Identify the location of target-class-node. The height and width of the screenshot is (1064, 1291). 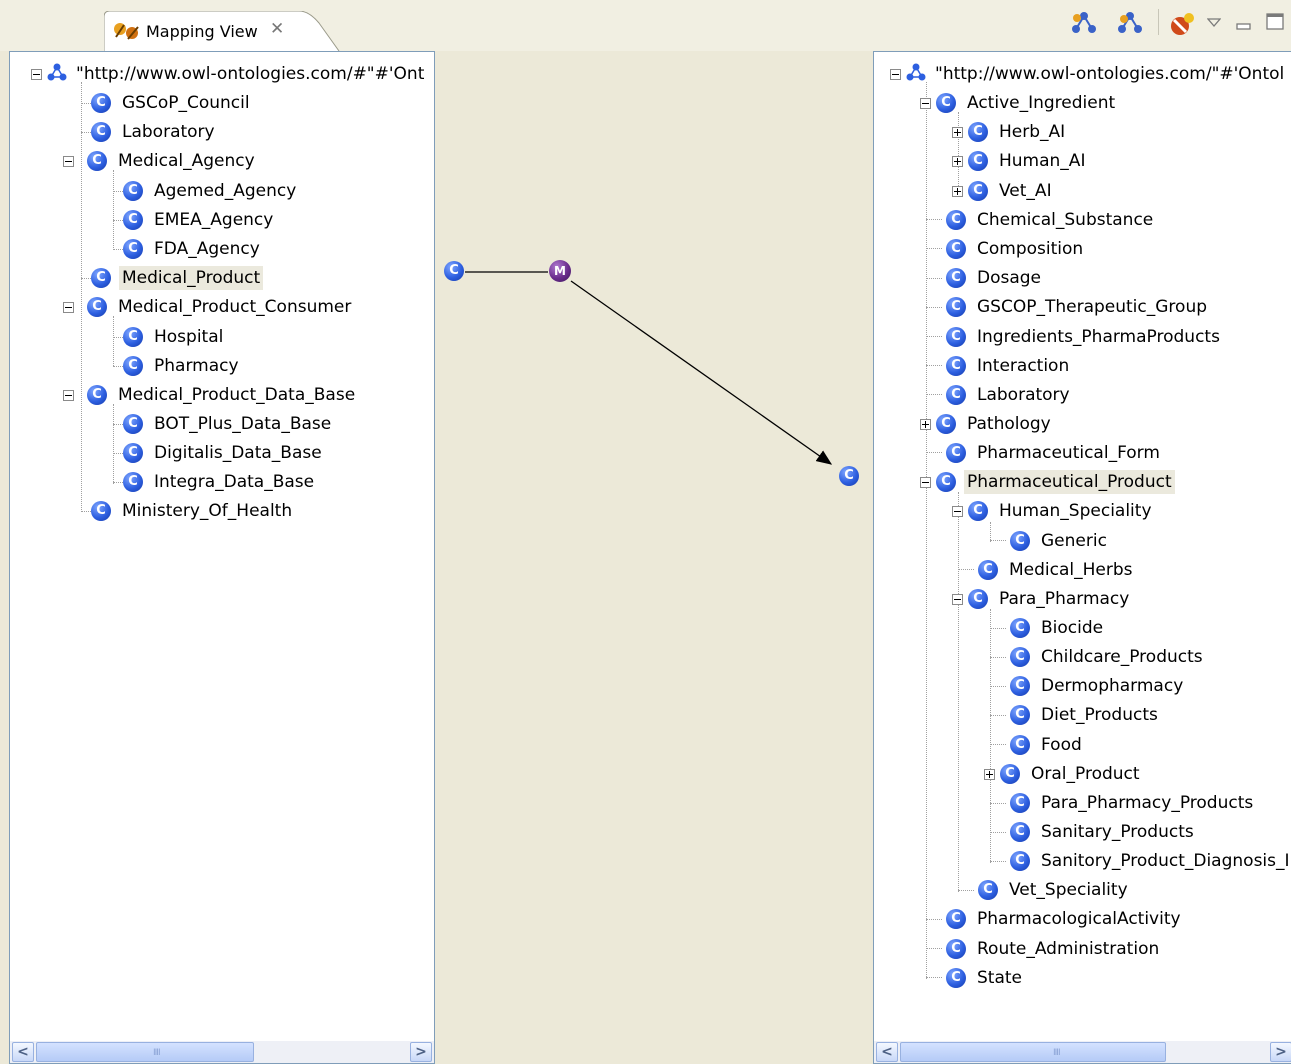
(849, 476).